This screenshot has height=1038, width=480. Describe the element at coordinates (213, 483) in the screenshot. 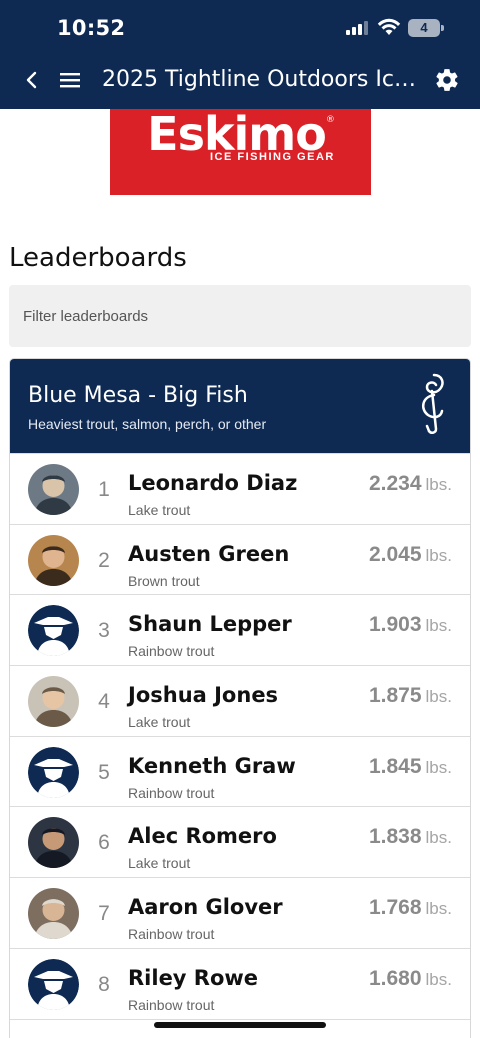

I see `angler-name: Leonardo Diaz` at that location.